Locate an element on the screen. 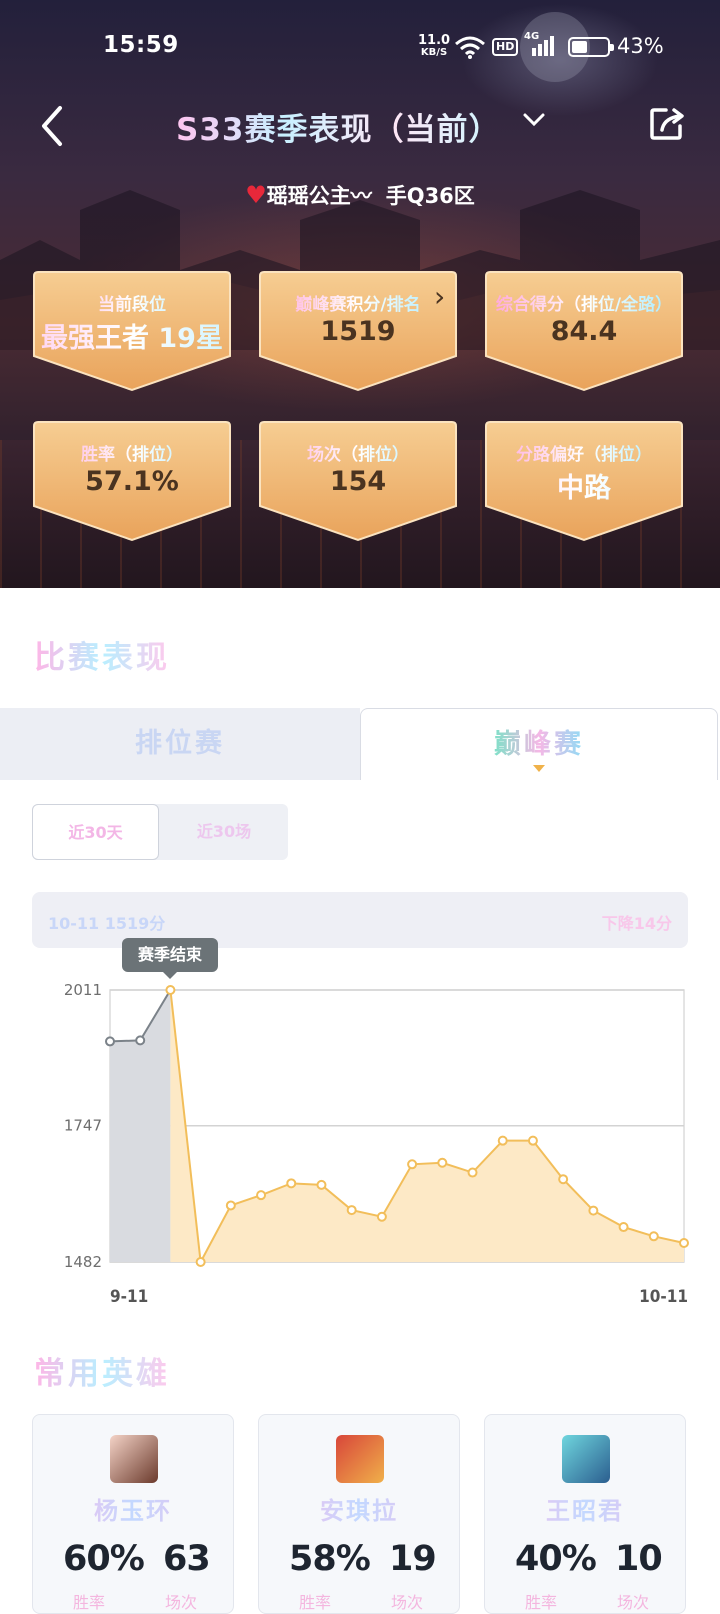  range-segment: 近30天 近30场 is located at coordinates (160, 832).